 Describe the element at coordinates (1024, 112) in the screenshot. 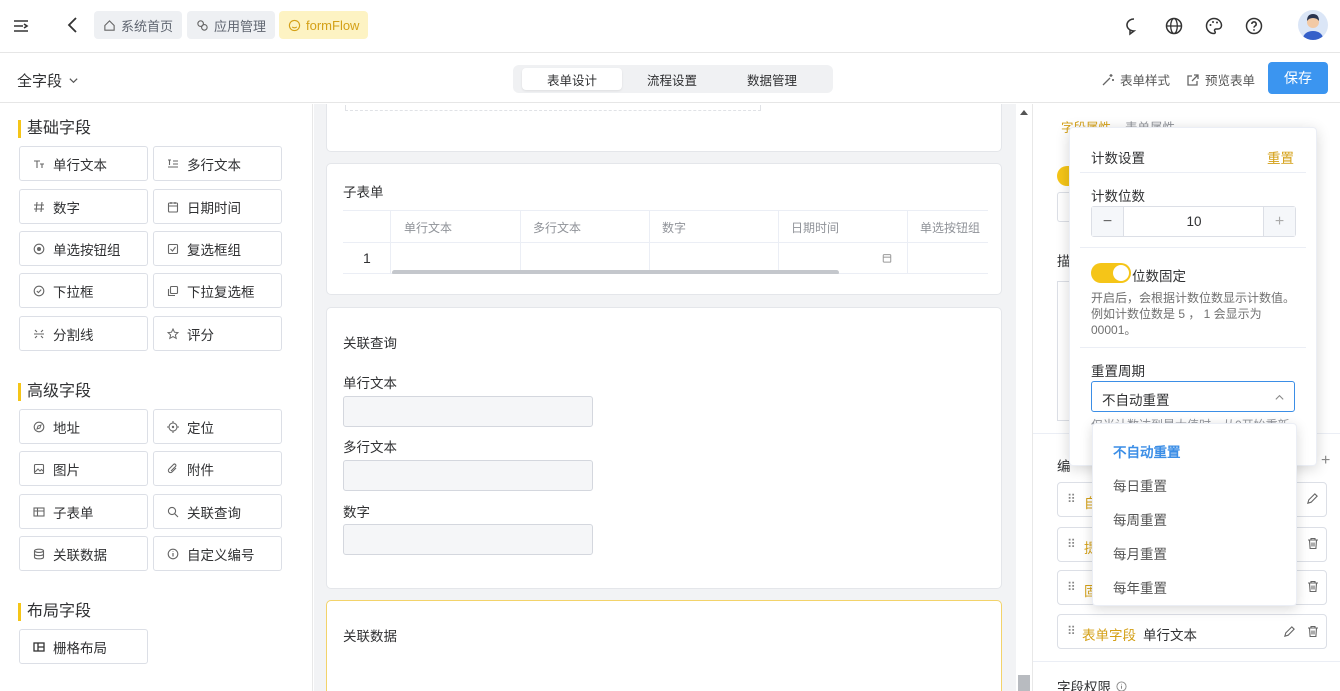

I see `scroll-up-icon` at that location.